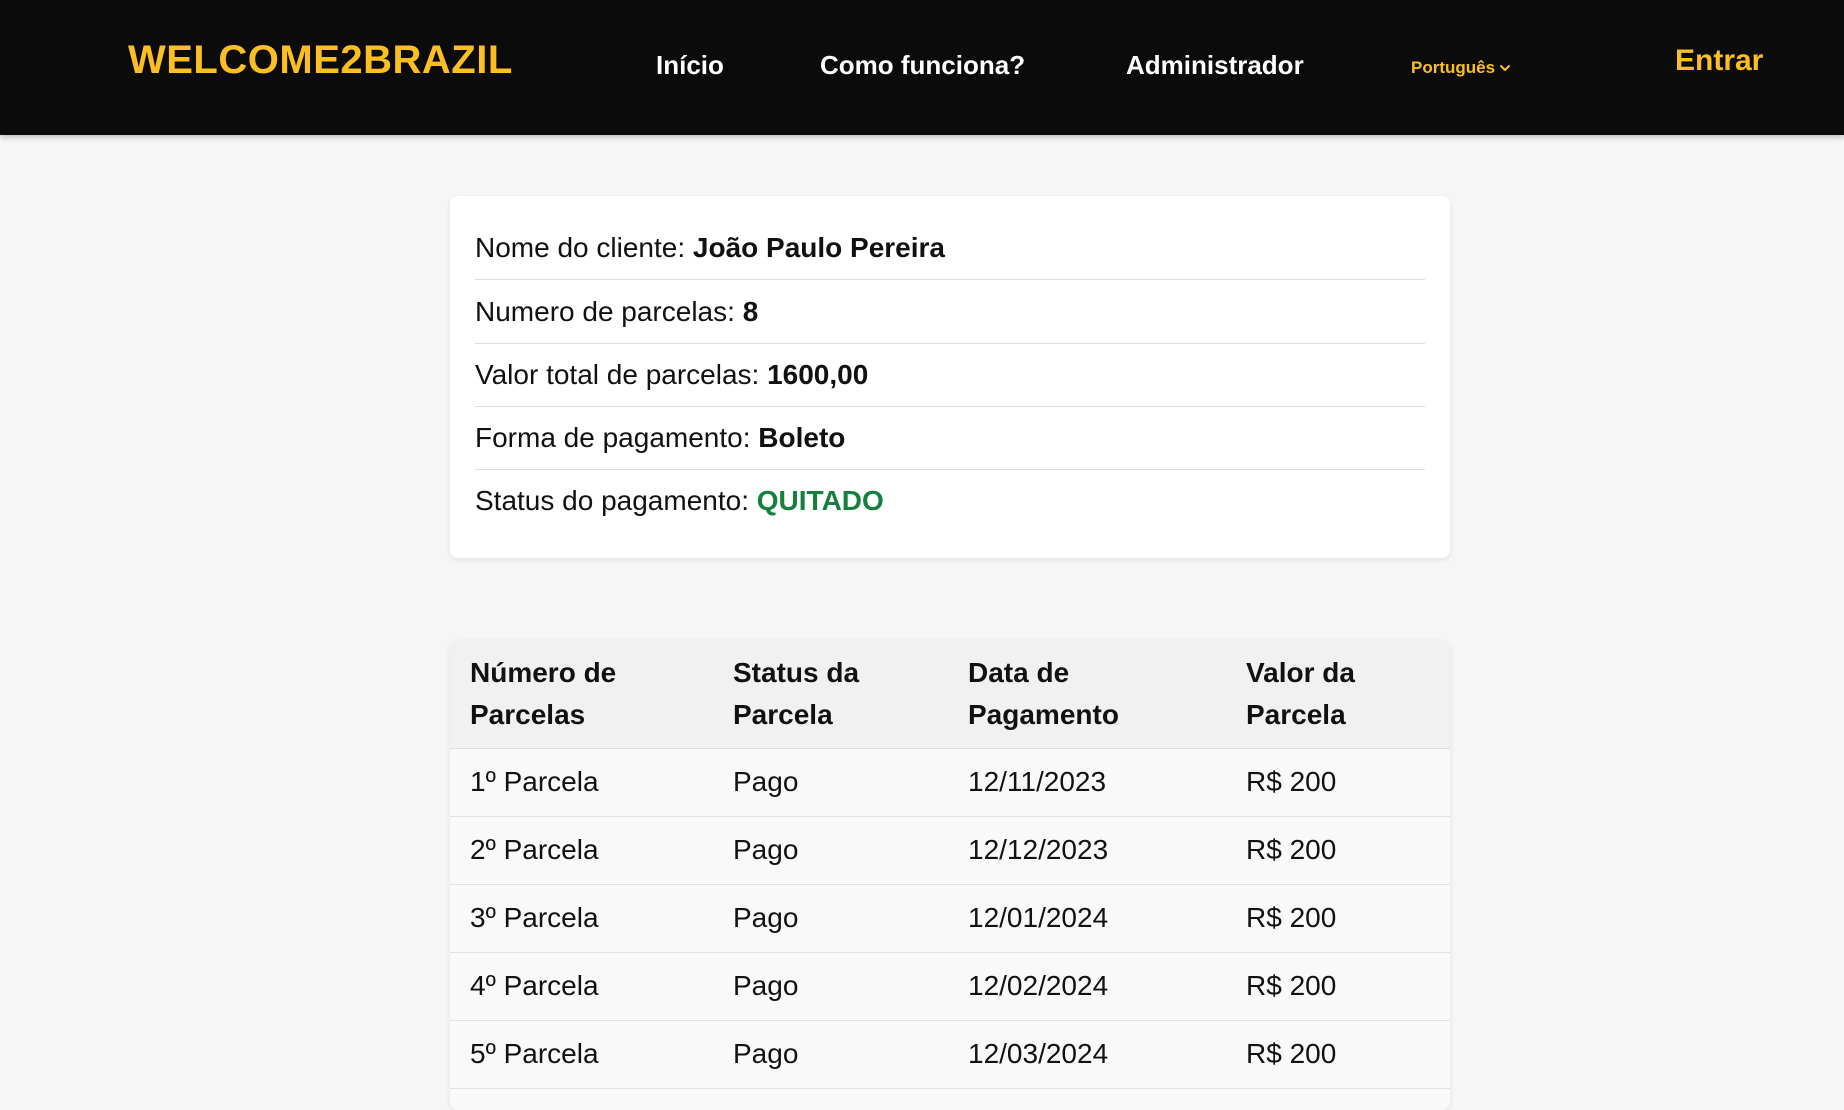 Image resolution: width=1844 pixels, height=1110 pixels. What do you see at coordinates (818, 374) in the screenshot?
I see `total-value-value: 1600,00` at bounding box center [818, 374].